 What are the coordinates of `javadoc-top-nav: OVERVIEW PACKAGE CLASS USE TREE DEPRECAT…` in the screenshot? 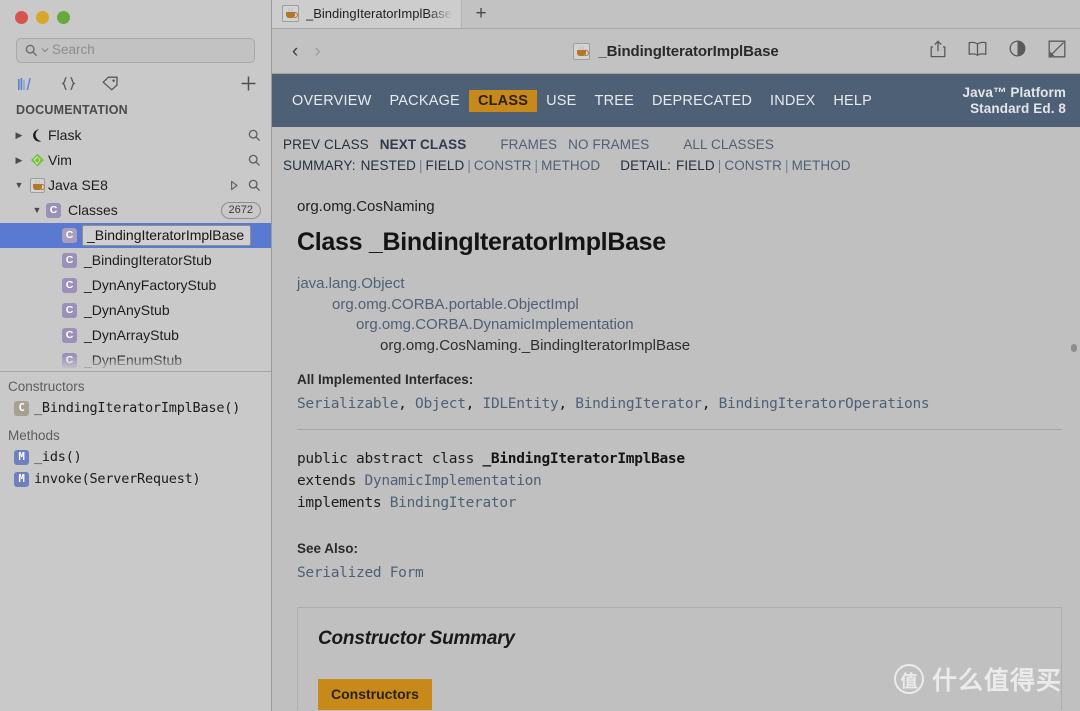 It's located at (676, 100).